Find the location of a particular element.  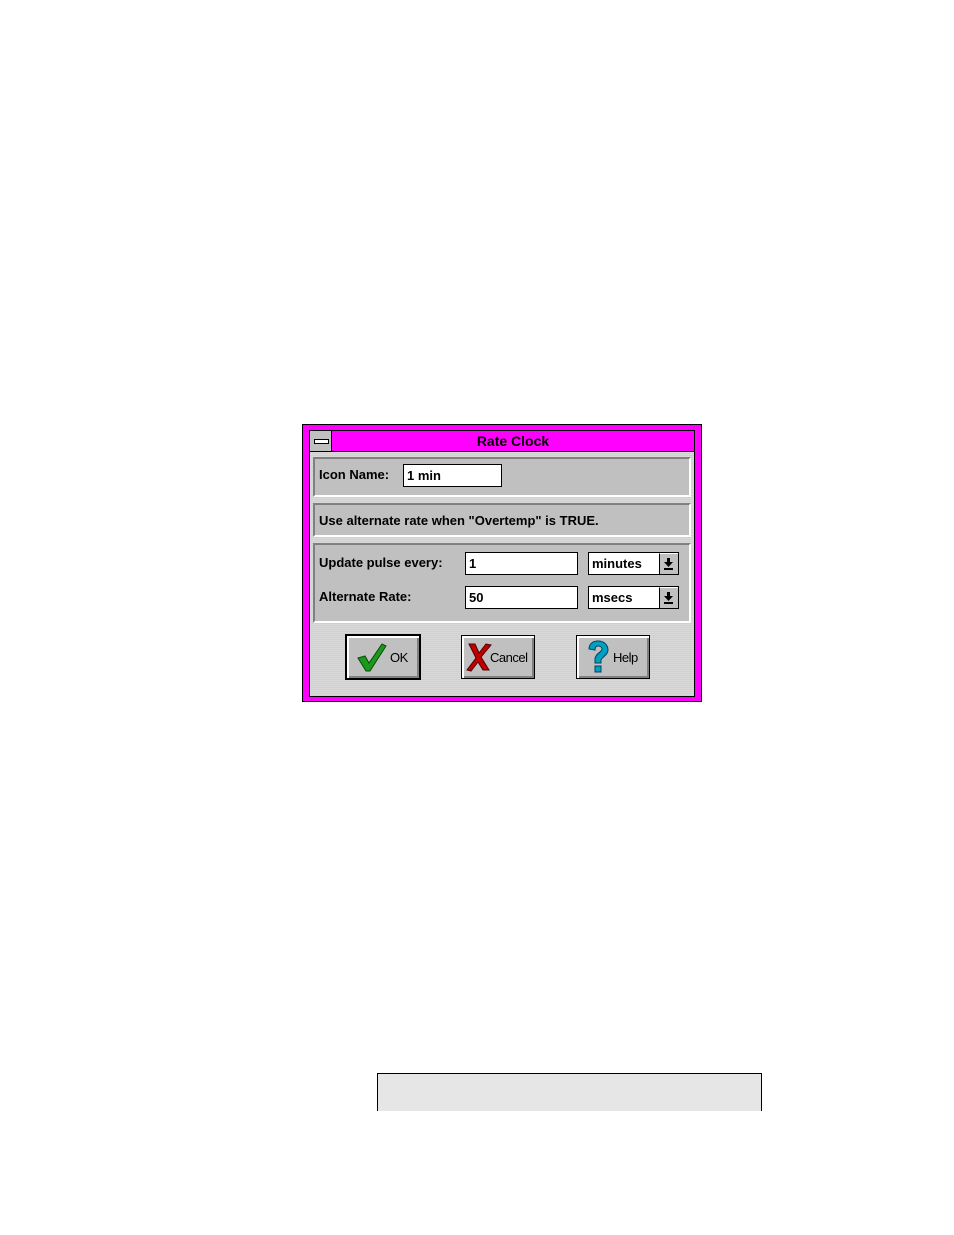

title-bar: Rate Clock is located at coordinates (502, 441).